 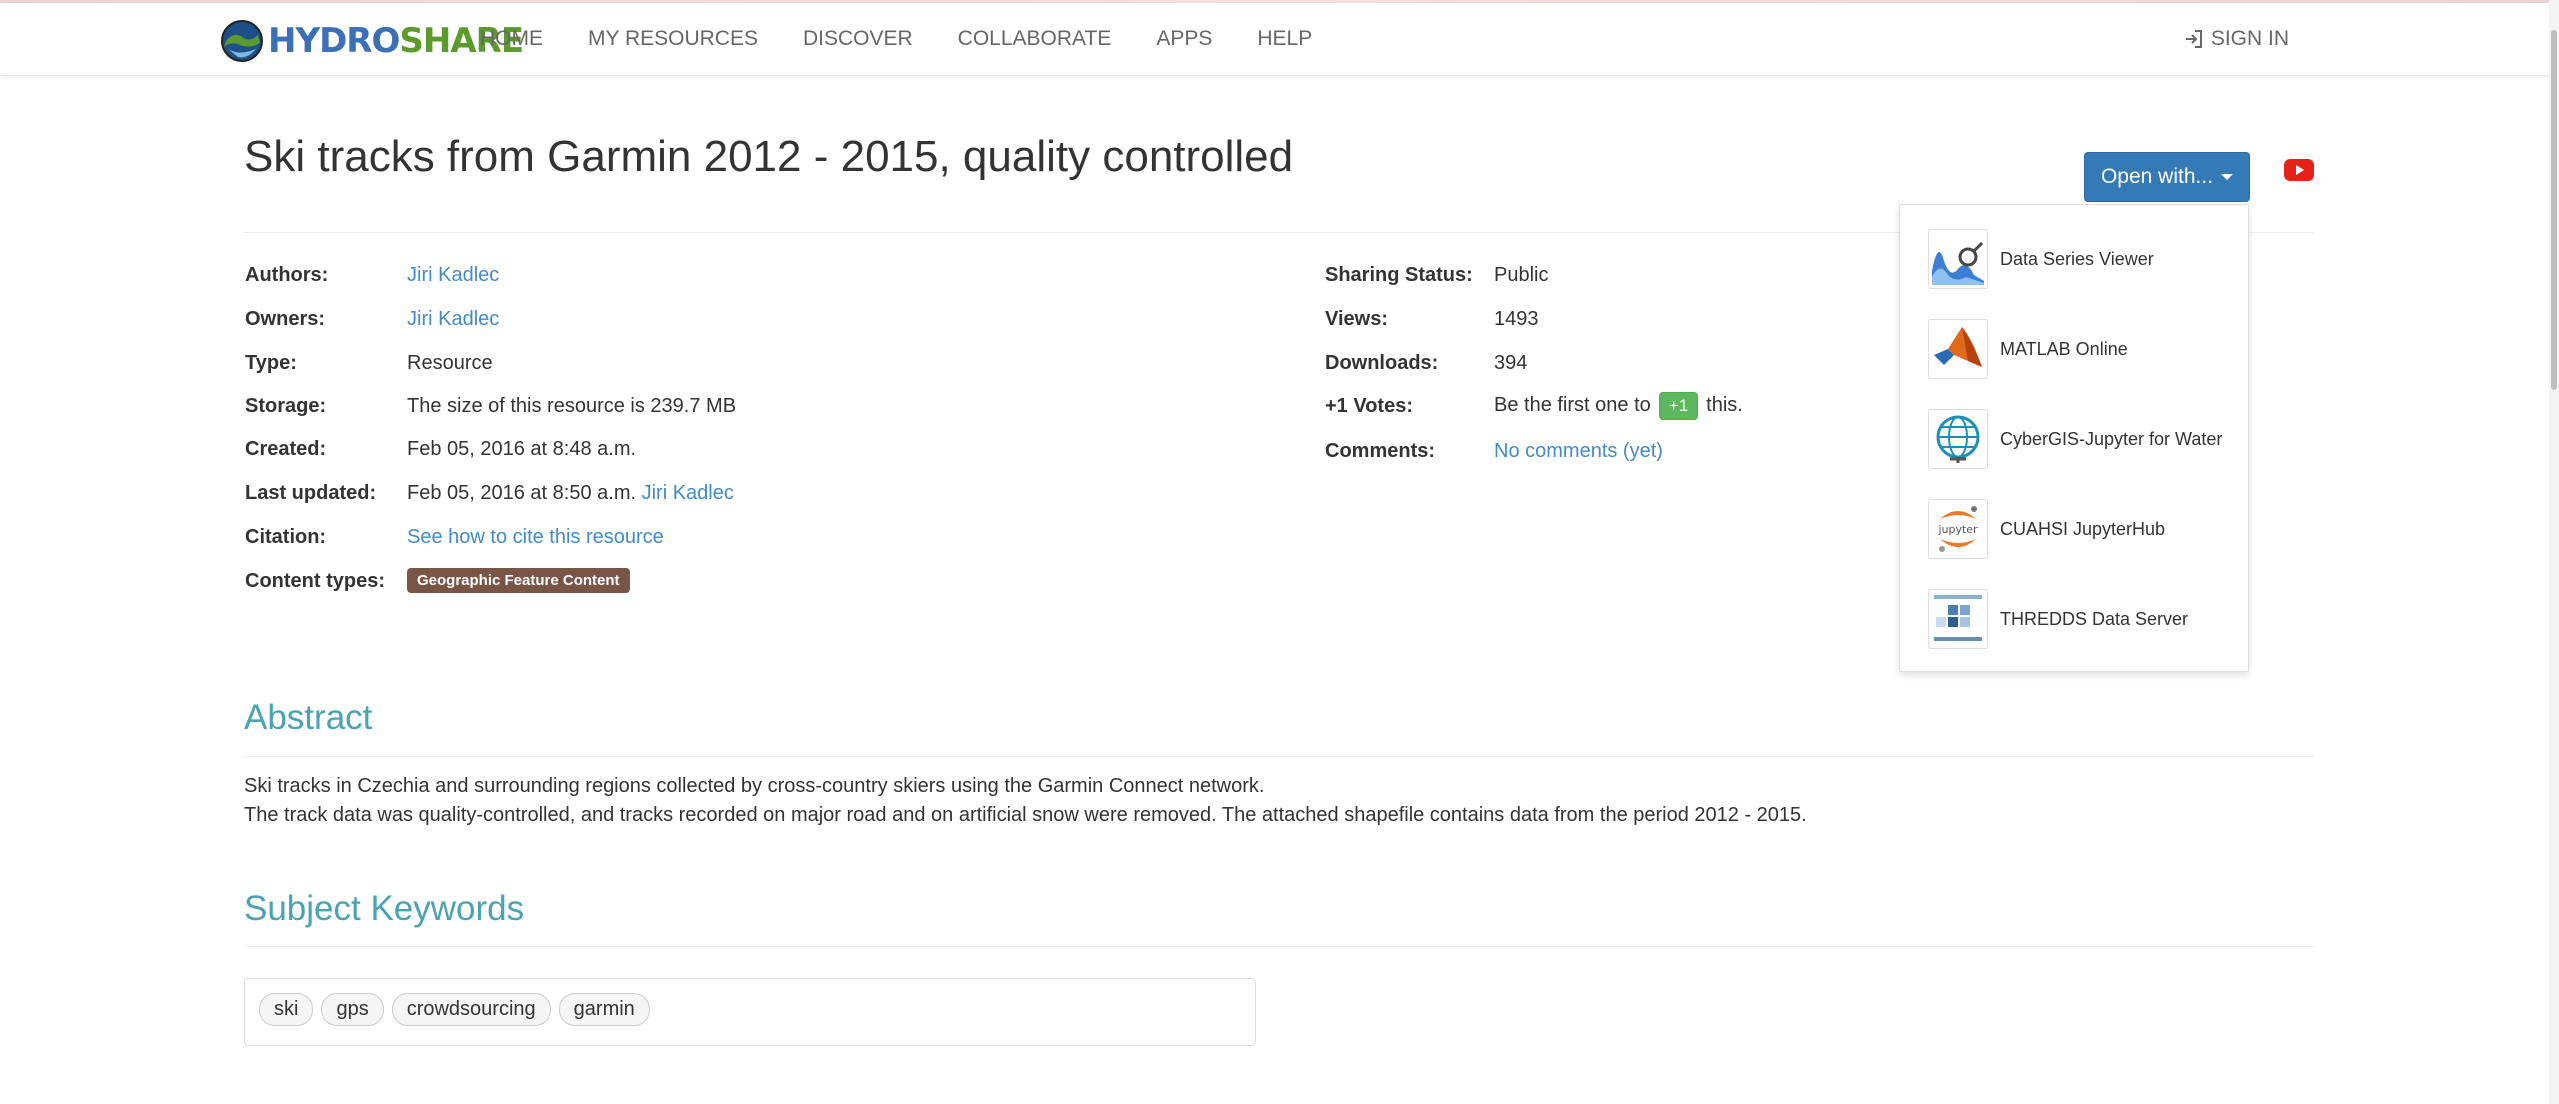 I want to click on meta-updated-date: Feb 05, 2016 at 8:50 a.m., so click(x=522, y=493).